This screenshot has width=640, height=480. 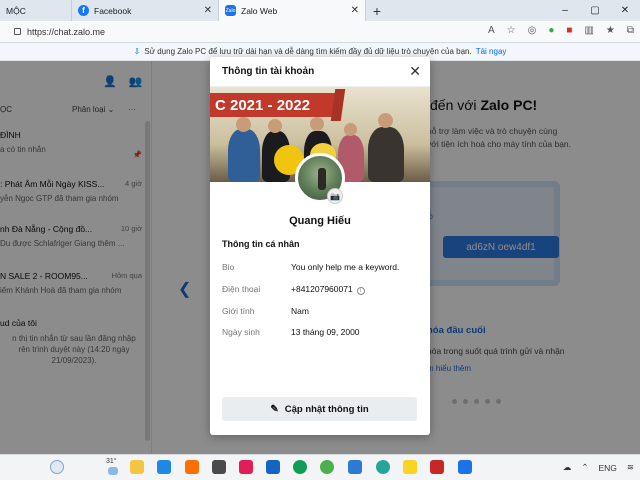 What do you see at coordinates (567, 467) in the screenshot?
I see `cloud-icon: ☁` at bounding box center [567, 467].